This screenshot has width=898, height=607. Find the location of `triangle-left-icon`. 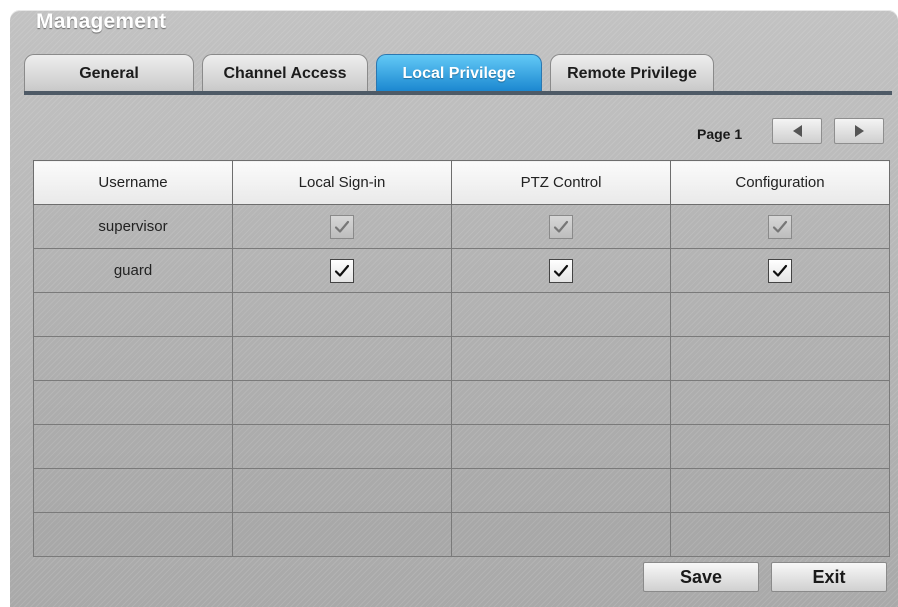

triangle-left-icon is located at coordinates (797, 131).